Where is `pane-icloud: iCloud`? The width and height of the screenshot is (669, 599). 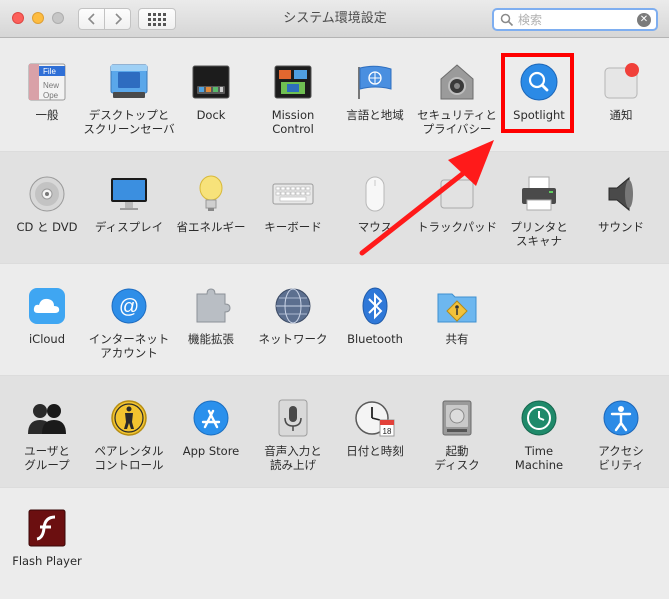 pane-icloud: iCloud is located at coordinates (47, 315).